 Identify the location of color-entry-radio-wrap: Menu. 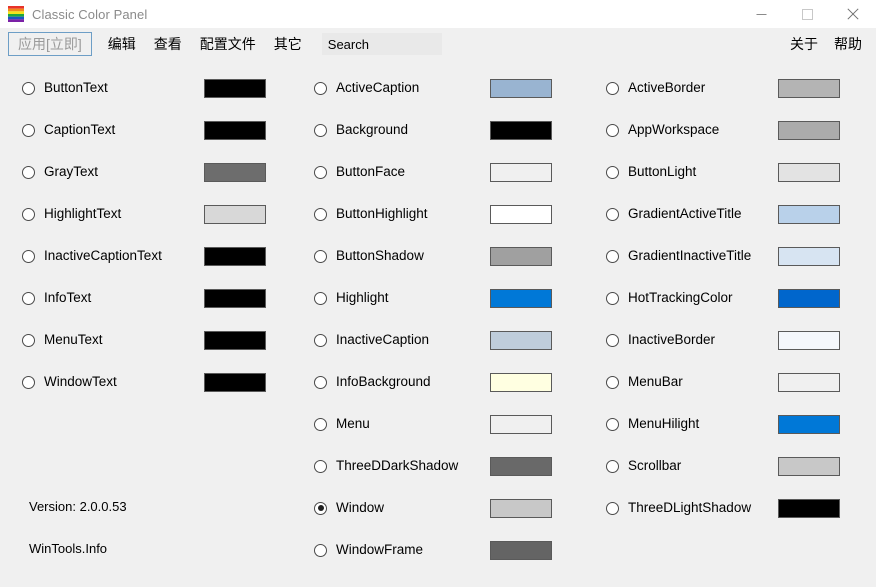
(342, 424).